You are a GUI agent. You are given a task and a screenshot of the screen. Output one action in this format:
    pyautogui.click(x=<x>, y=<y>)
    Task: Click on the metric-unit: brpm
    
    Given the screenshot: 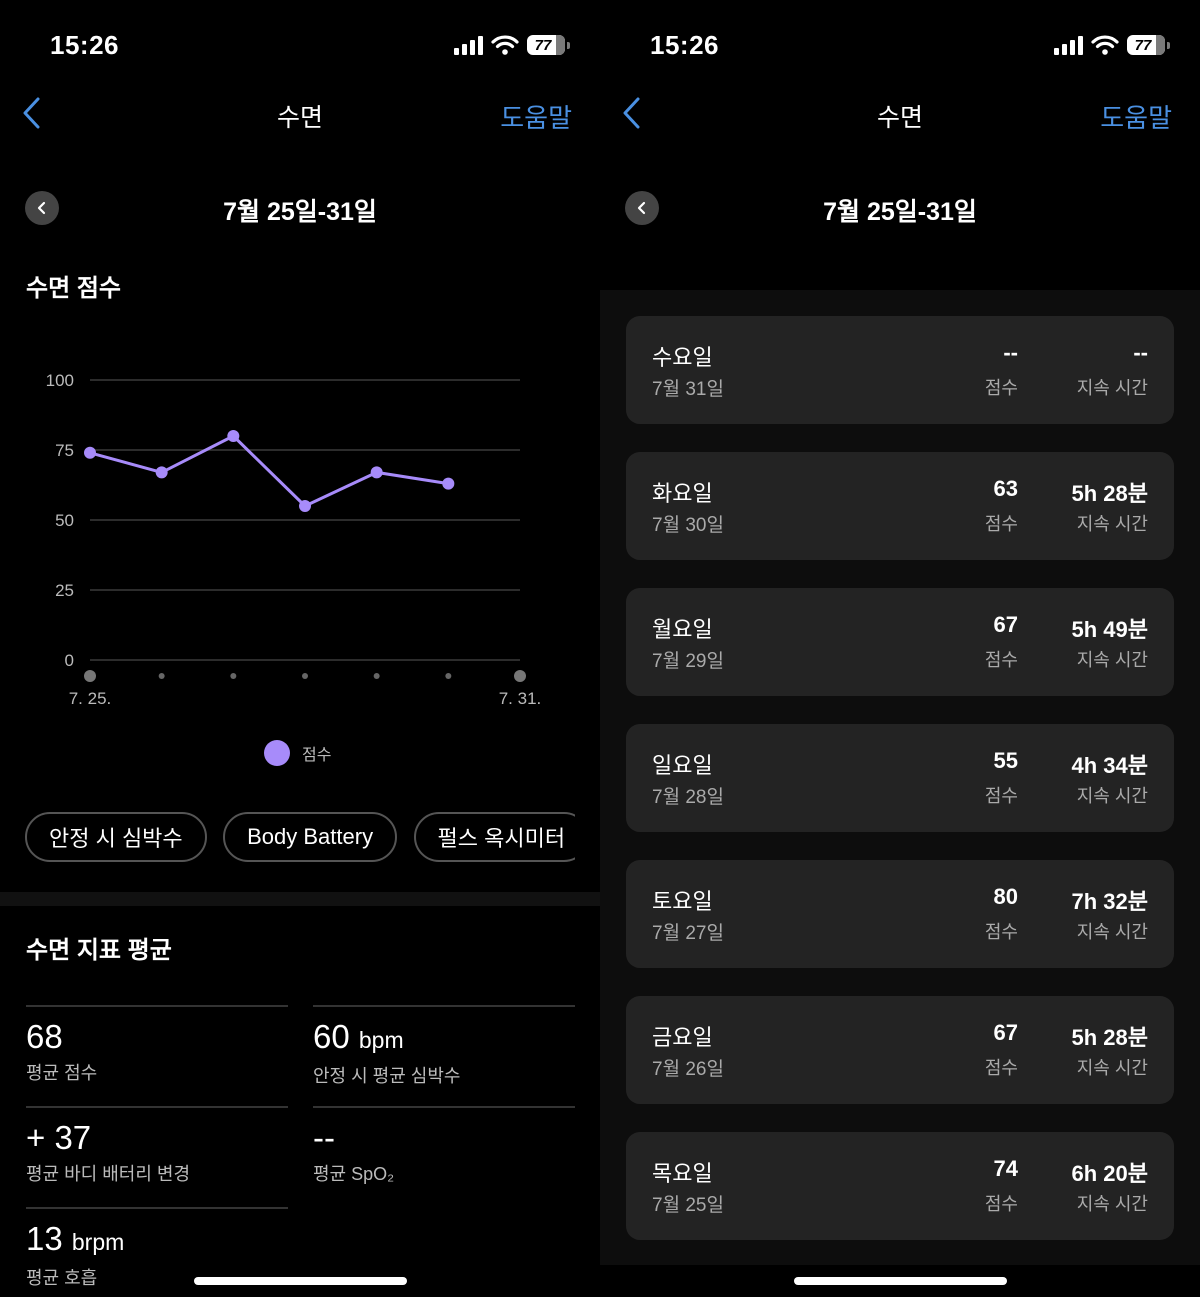 What is the action you would take?
    pyautogui.click(x=98, y=1242)
    